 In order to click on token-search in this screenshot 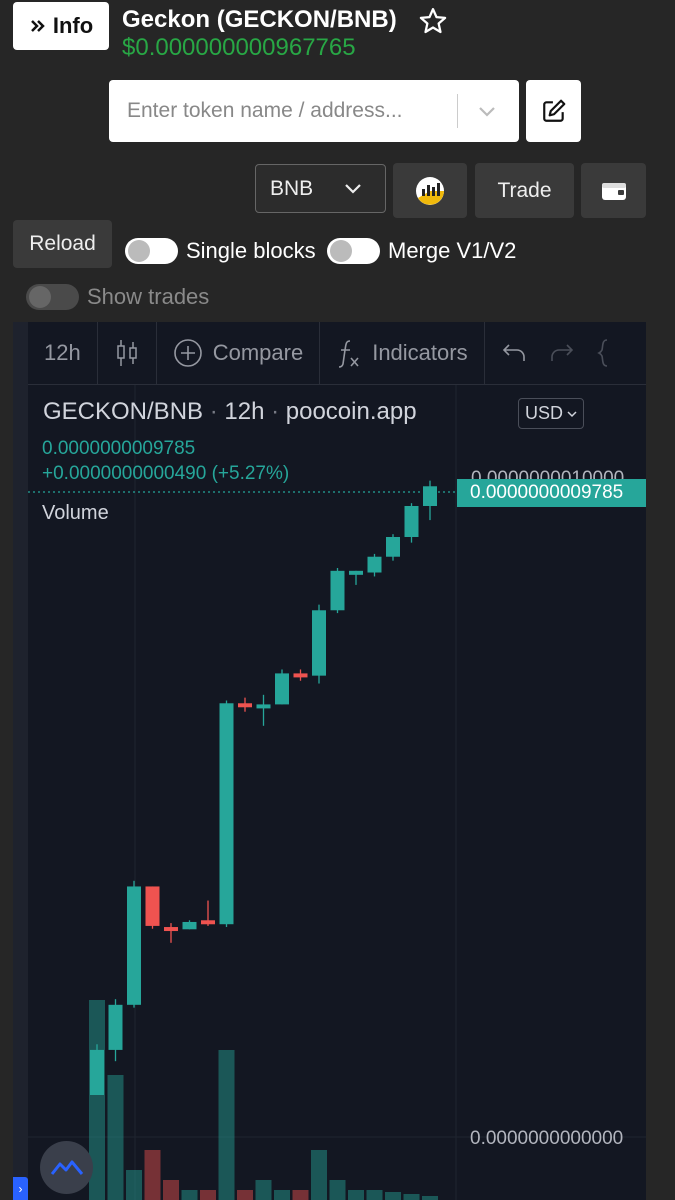, I will do `click(314, 111)`.